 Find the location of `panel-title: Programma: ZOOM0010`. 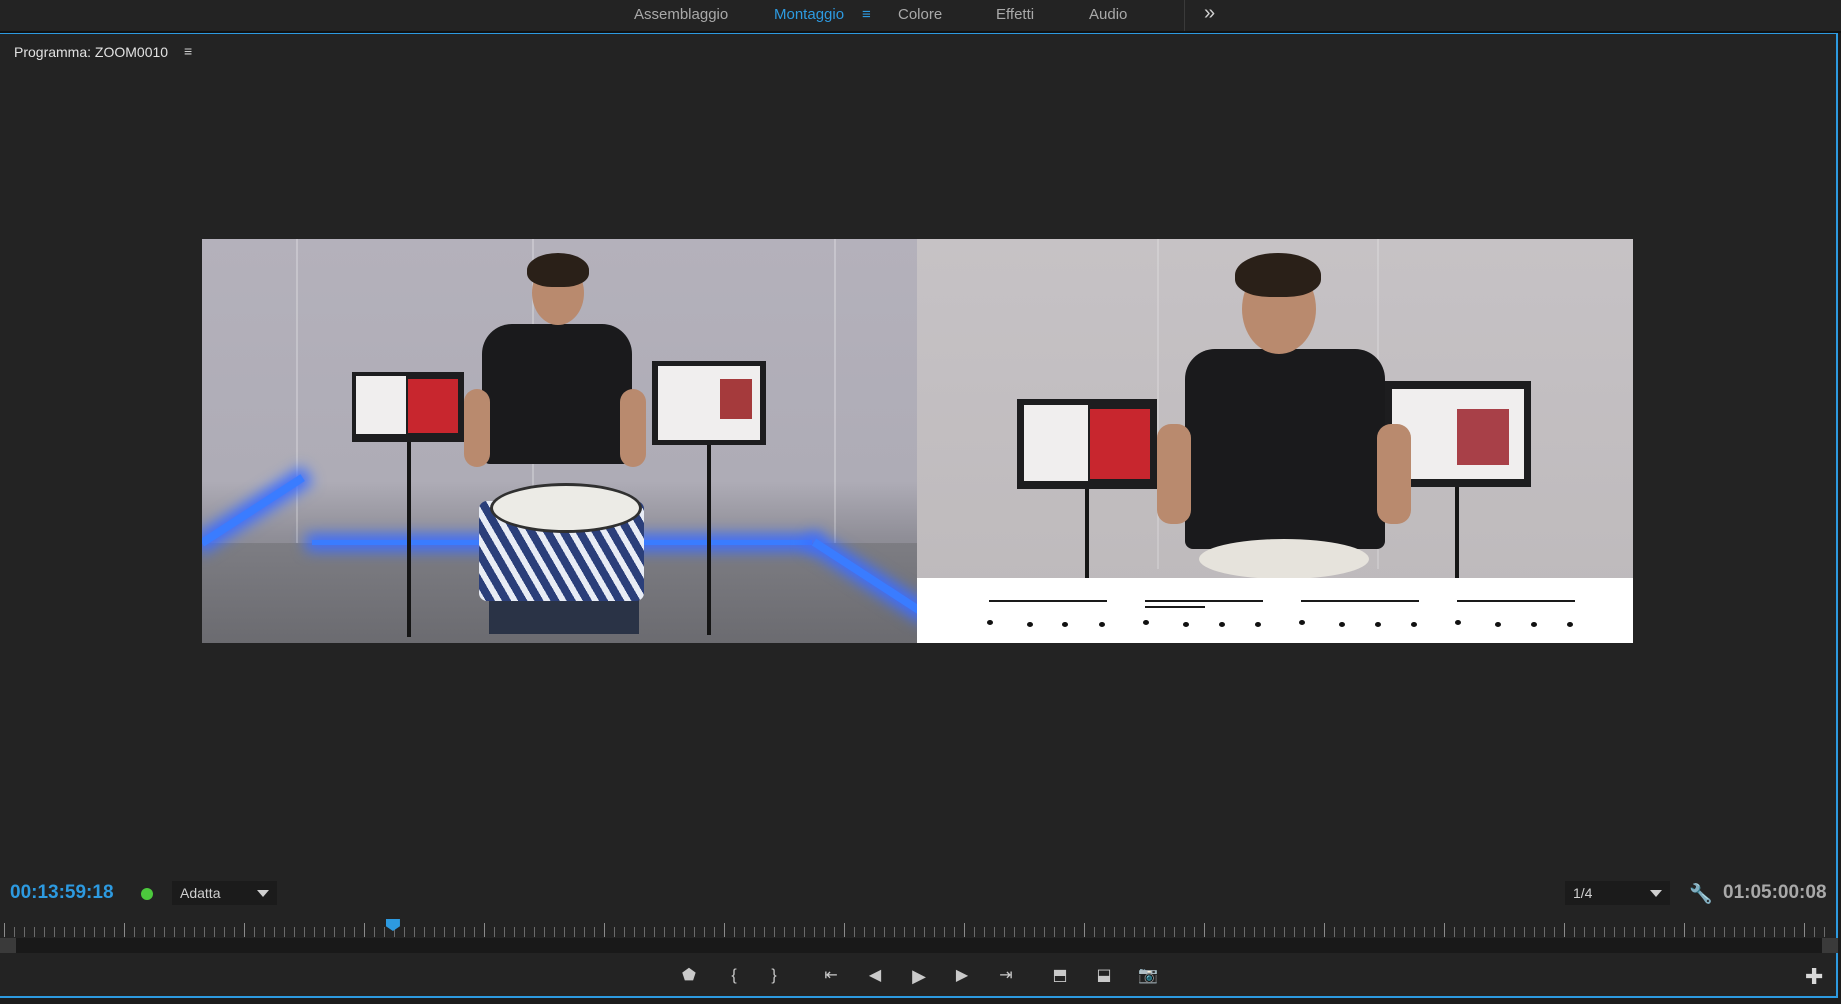

panel-title: Programma: ZOOM0010 is located at coordinates (91, 52).